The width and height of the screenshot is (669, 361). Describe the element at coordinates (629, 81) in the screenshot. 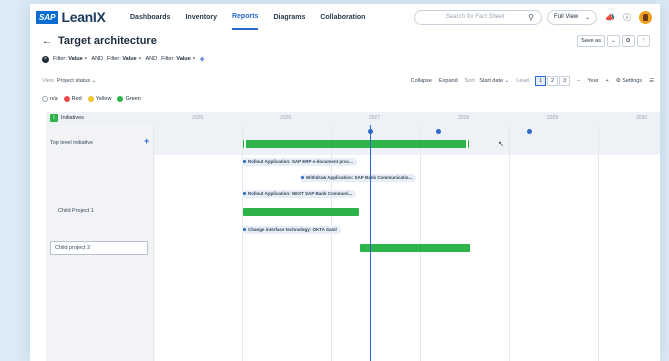

I see `settings-button: ⚙ Settings` at that location.